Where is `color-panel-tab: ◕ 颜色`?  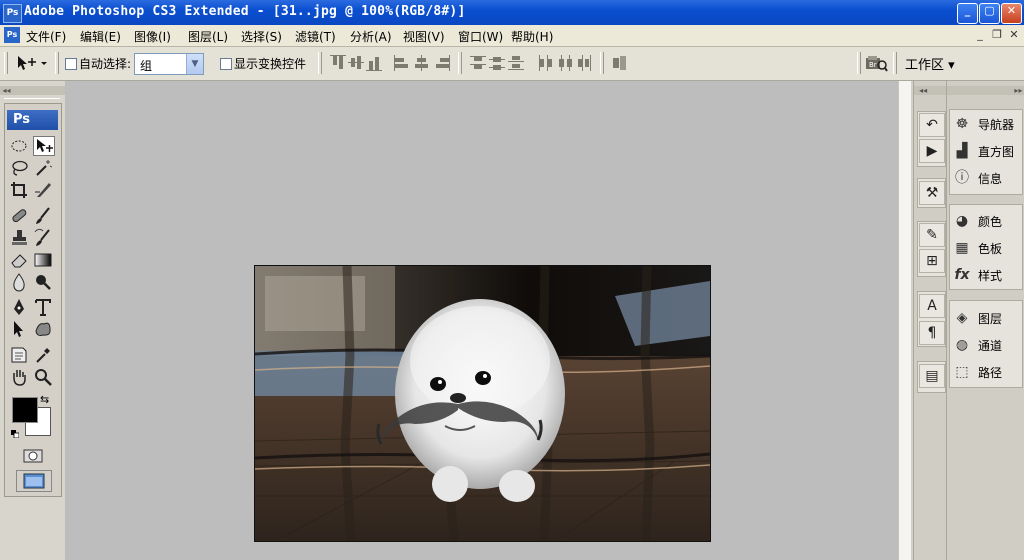 color-panel-tab: ◕ 颜色 is located at coordinates (986, 221).